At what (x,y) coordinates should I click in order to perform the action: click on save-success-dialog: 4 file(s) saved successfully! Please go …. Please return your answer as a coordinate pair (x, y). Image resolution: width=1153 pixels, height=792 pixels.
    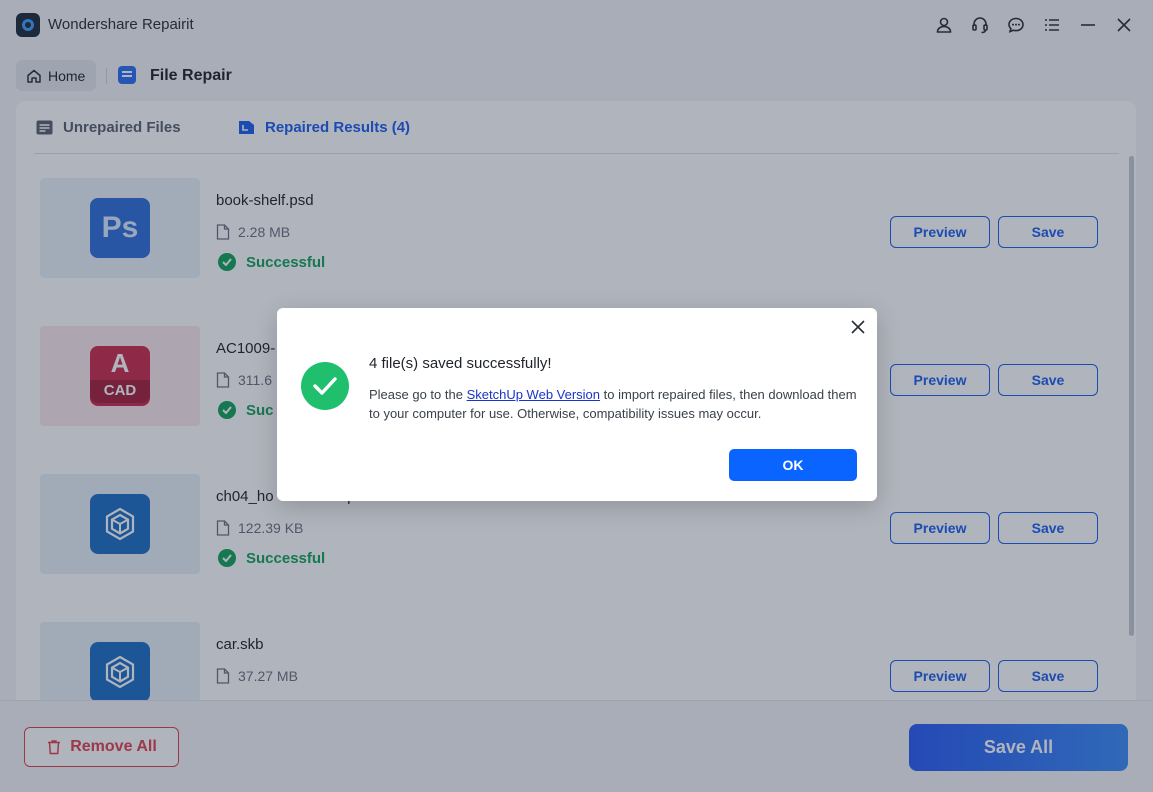
    Looking at the image, I should click on (577, 404).